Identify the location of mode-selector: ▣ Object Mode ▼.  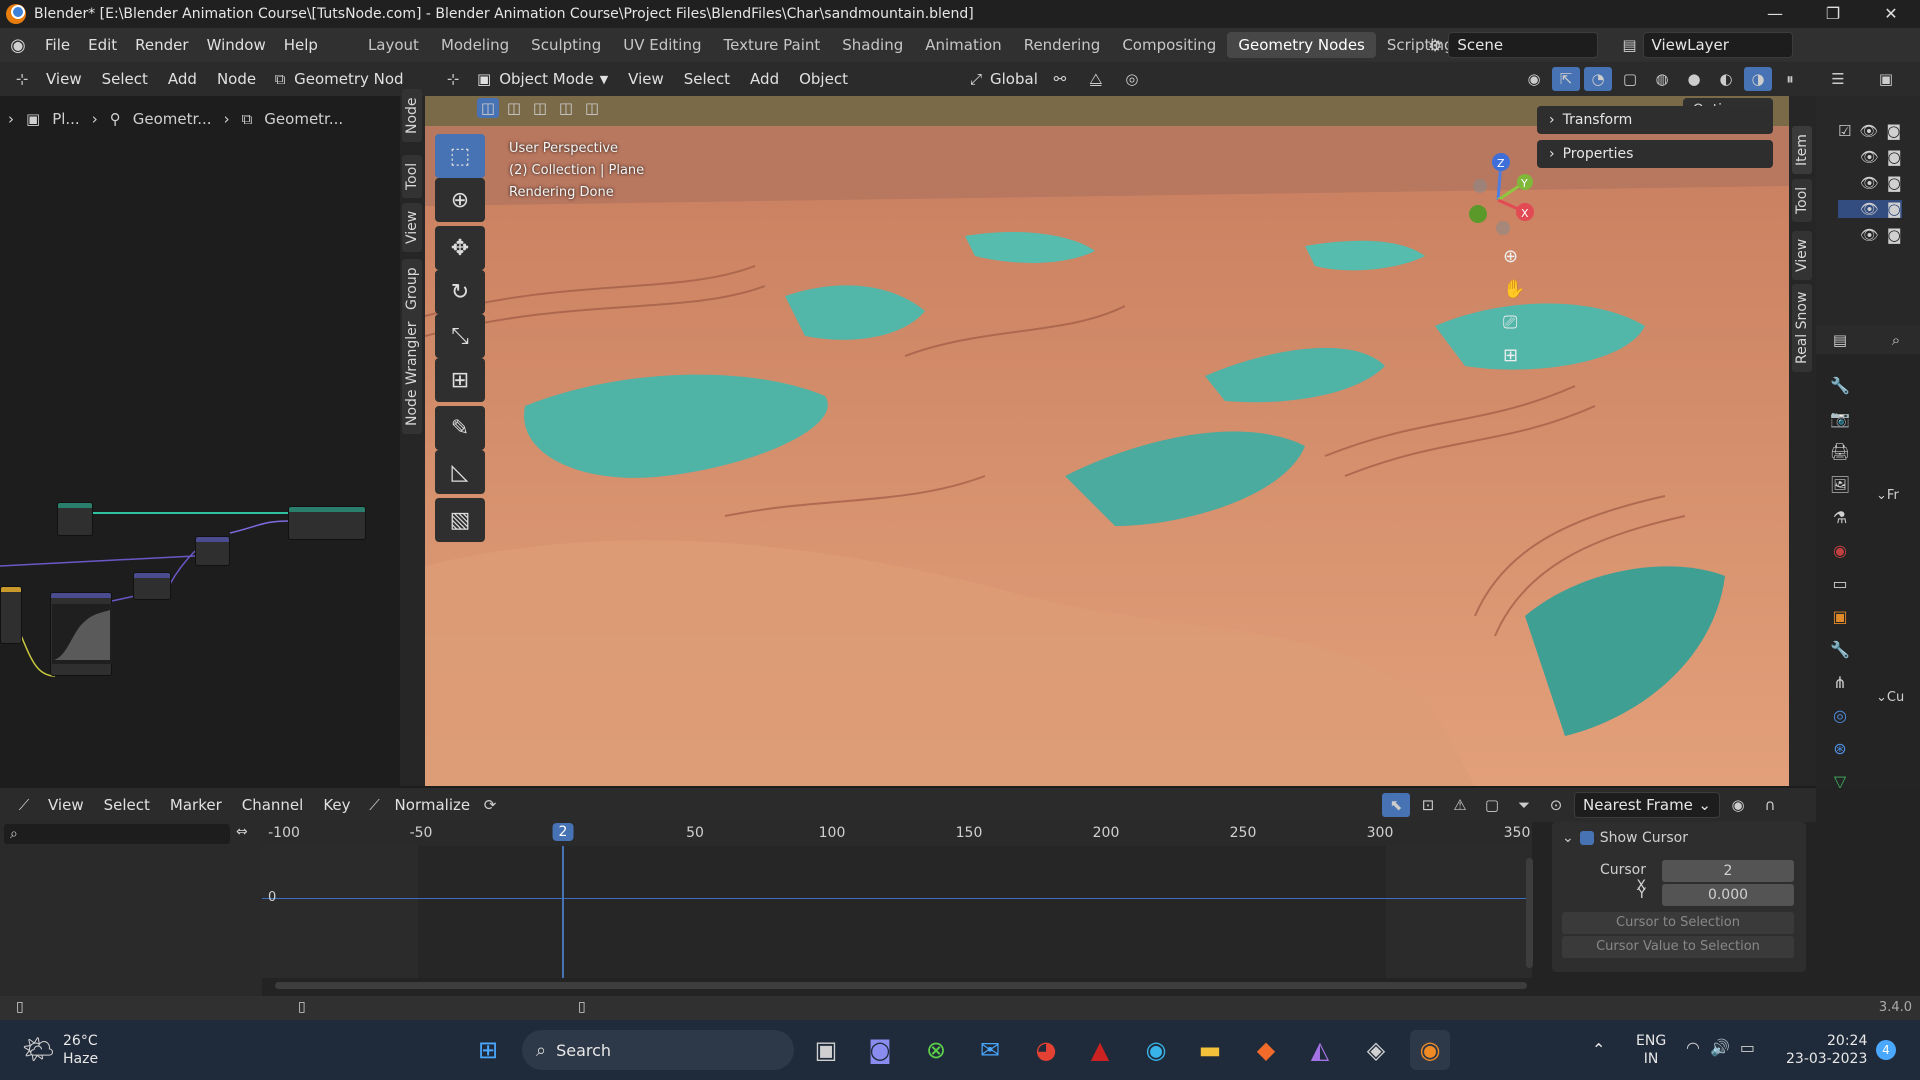
(542, 79).